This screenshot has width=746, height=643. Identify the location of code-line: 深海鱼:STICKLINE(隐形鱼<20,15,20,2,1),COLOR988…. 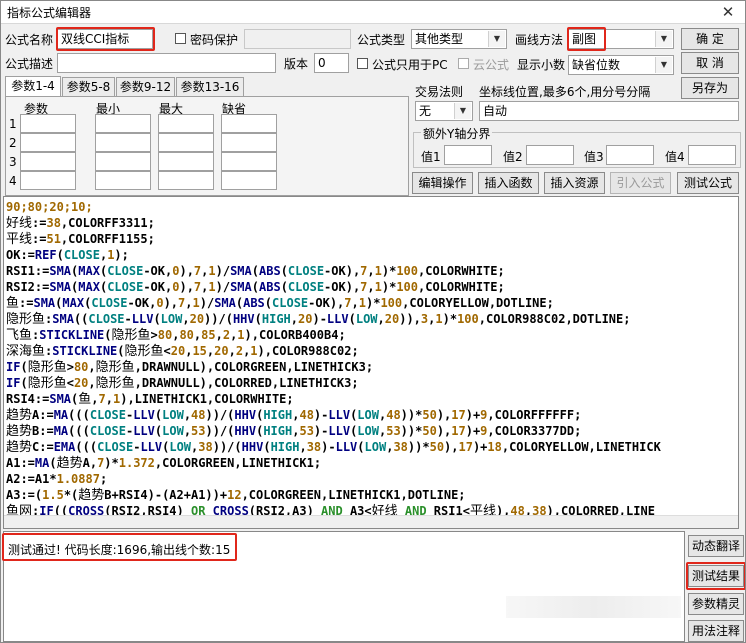
(333, 351).